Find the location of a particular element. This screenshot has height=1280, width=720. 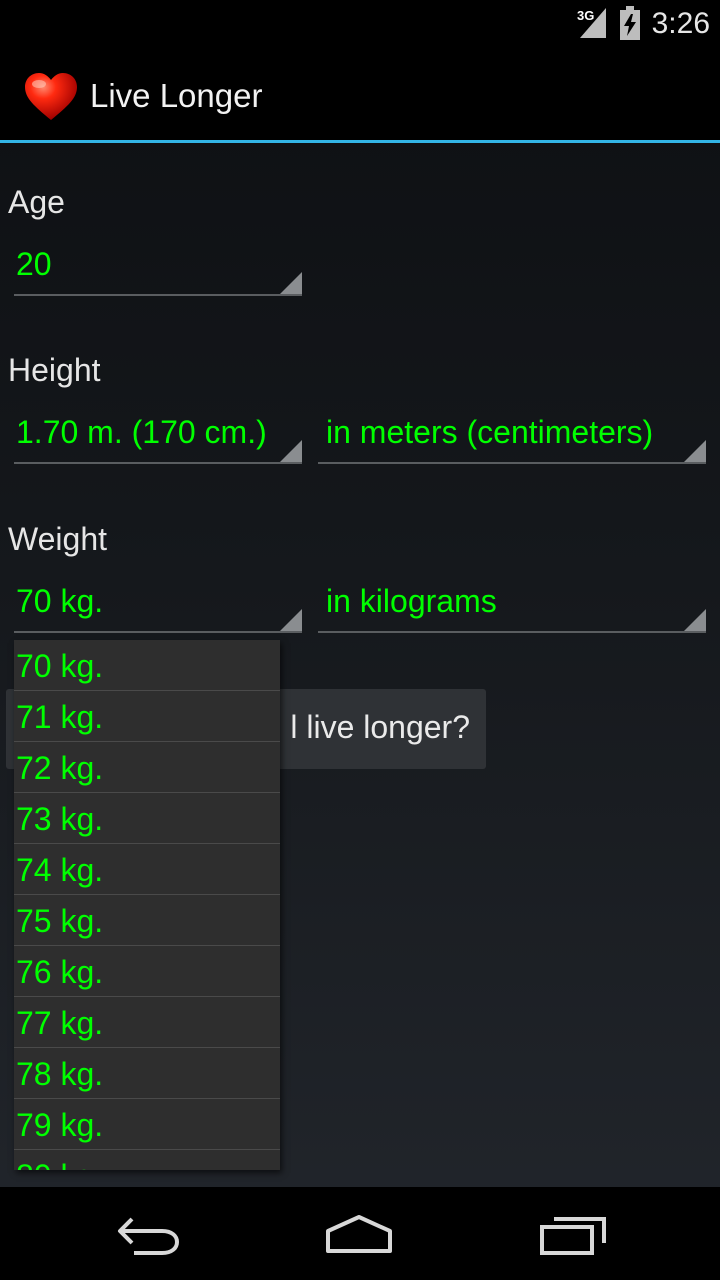

height-unit-spinner: in meters (centimeters) is located at coordinates (512, 435).